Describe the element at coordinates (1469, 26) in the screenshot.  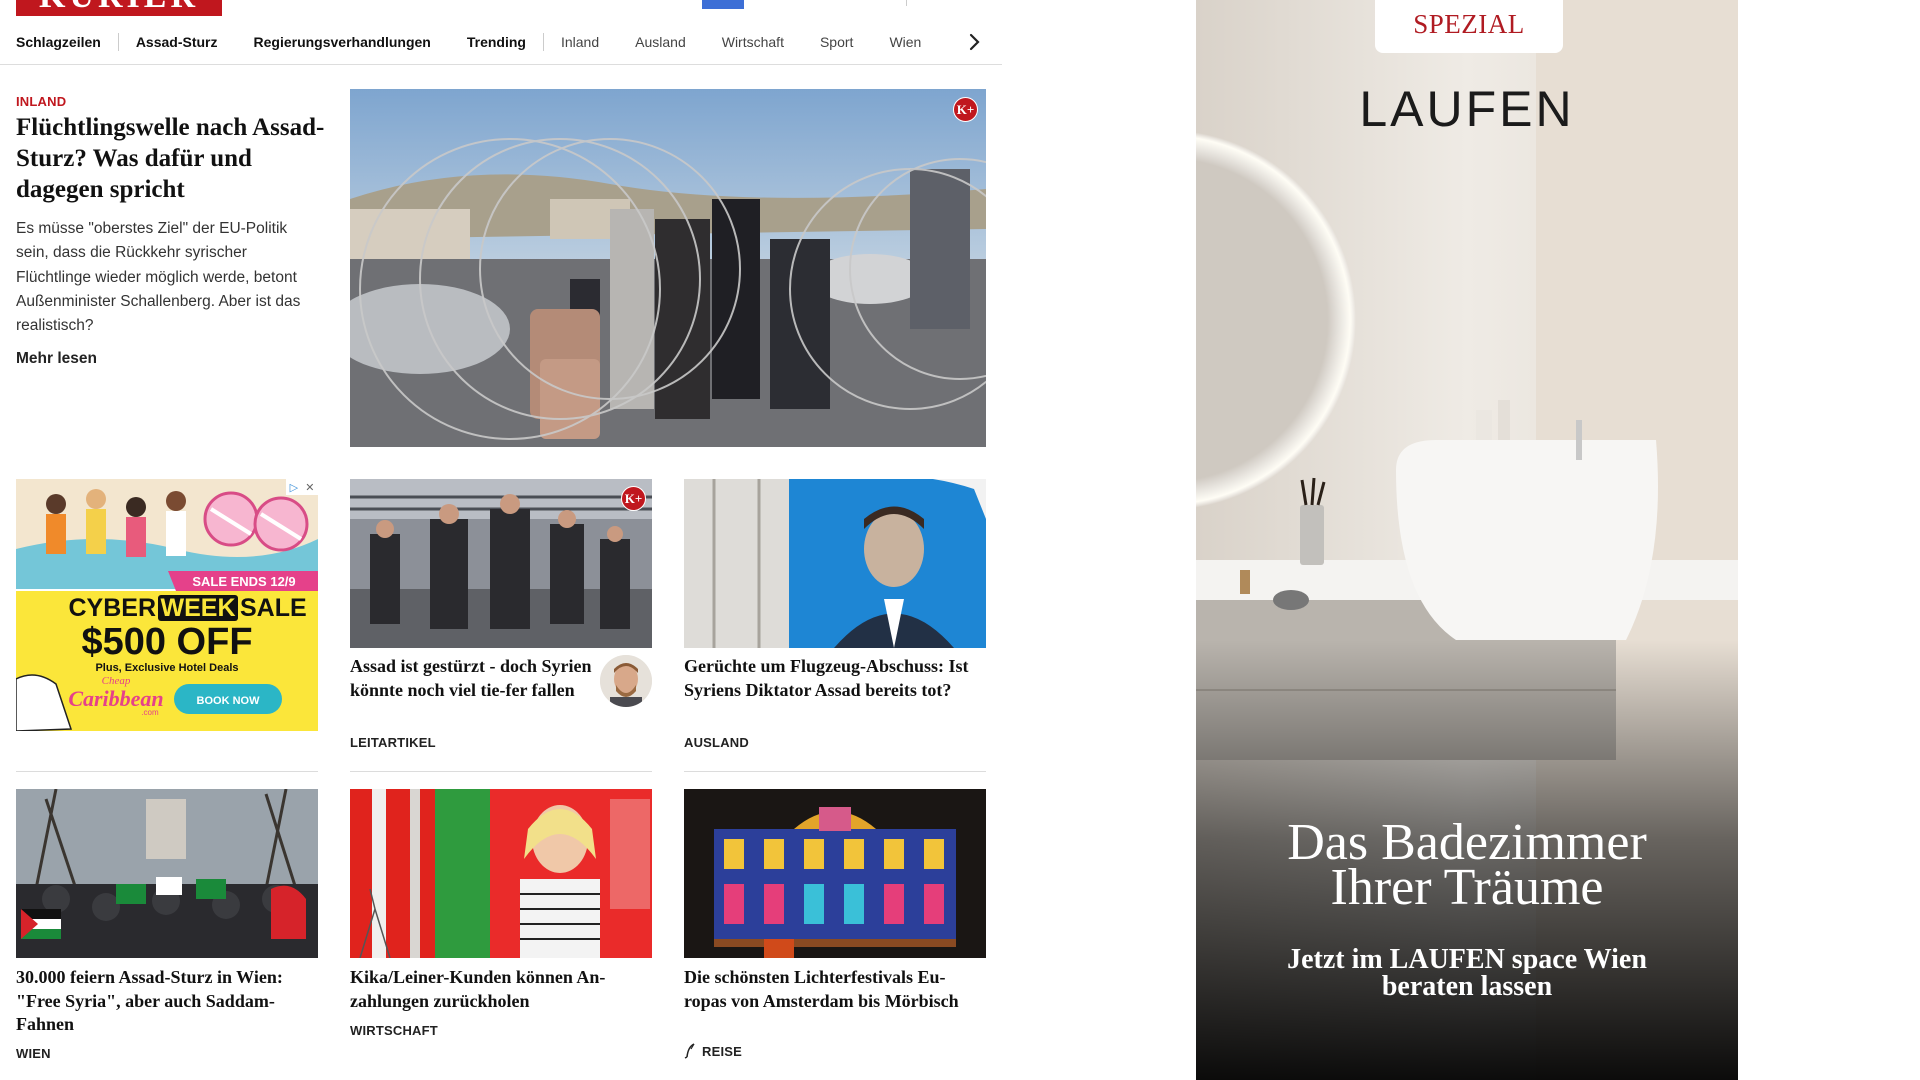
I see `ad-spezial-tag: SPEZIAL` at that location.